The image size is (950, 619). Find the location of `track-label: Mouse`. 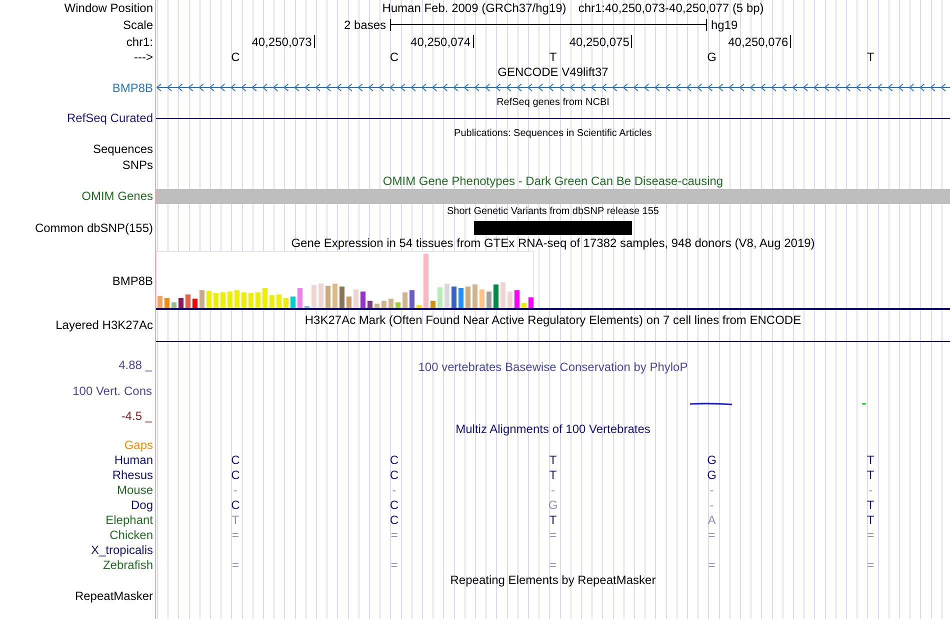

track-label: Mouse is located at coordinates (134, 490).